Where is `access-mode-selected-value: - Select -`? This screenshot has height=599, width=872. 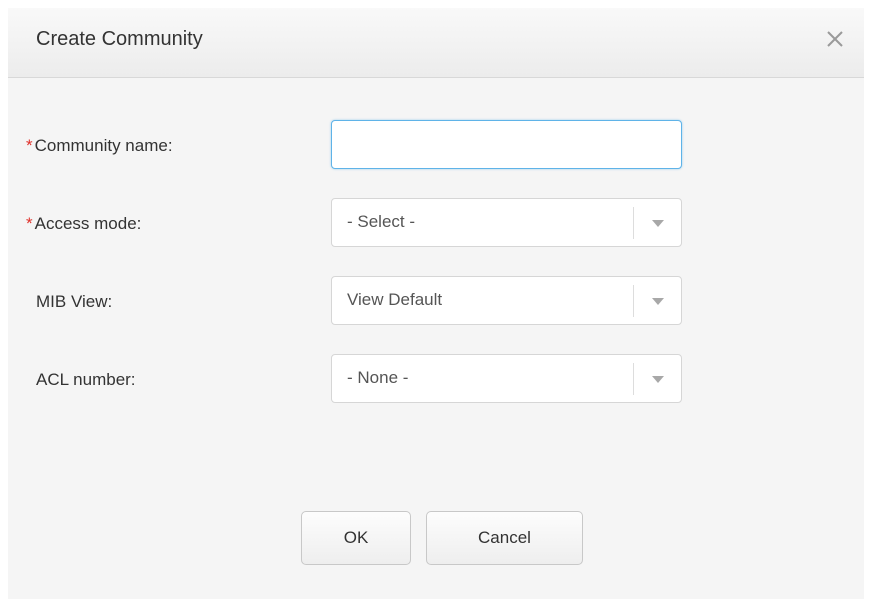
access-mode-selected-value: - Select - is located at coordinates (381, 221).